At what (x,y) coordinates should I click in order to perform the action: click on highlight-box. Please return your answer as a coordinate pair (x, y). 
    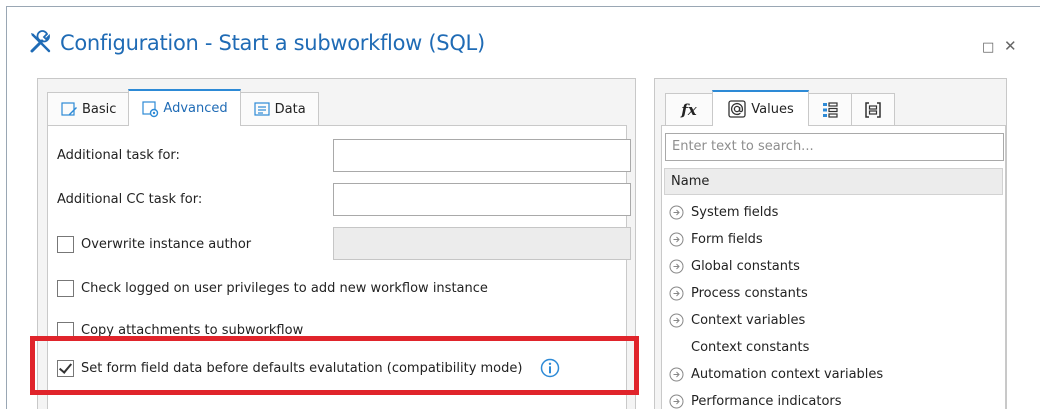
    Looking at the image, I should click on (334, 365).